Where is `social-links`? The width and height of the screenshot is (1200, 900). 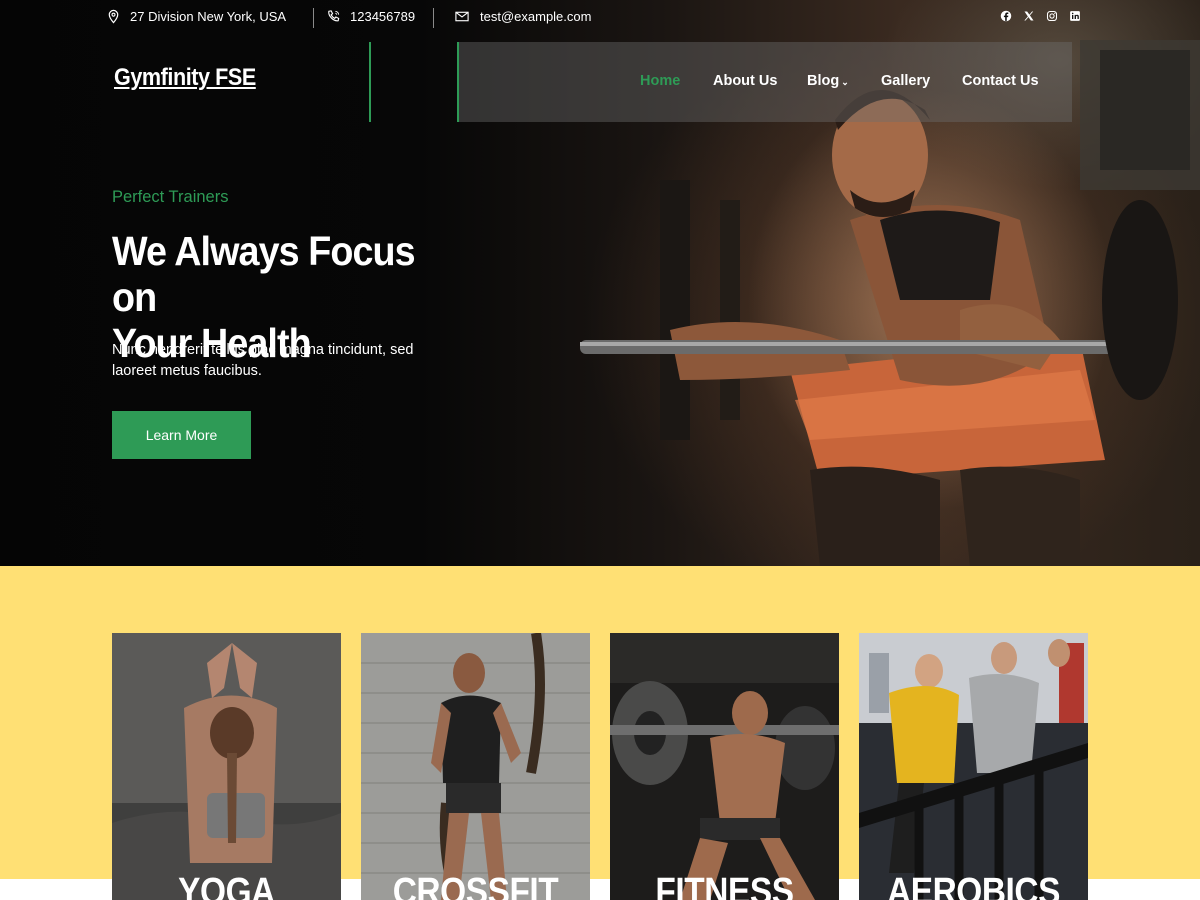
social-links is located at coordinates (1040, 16).